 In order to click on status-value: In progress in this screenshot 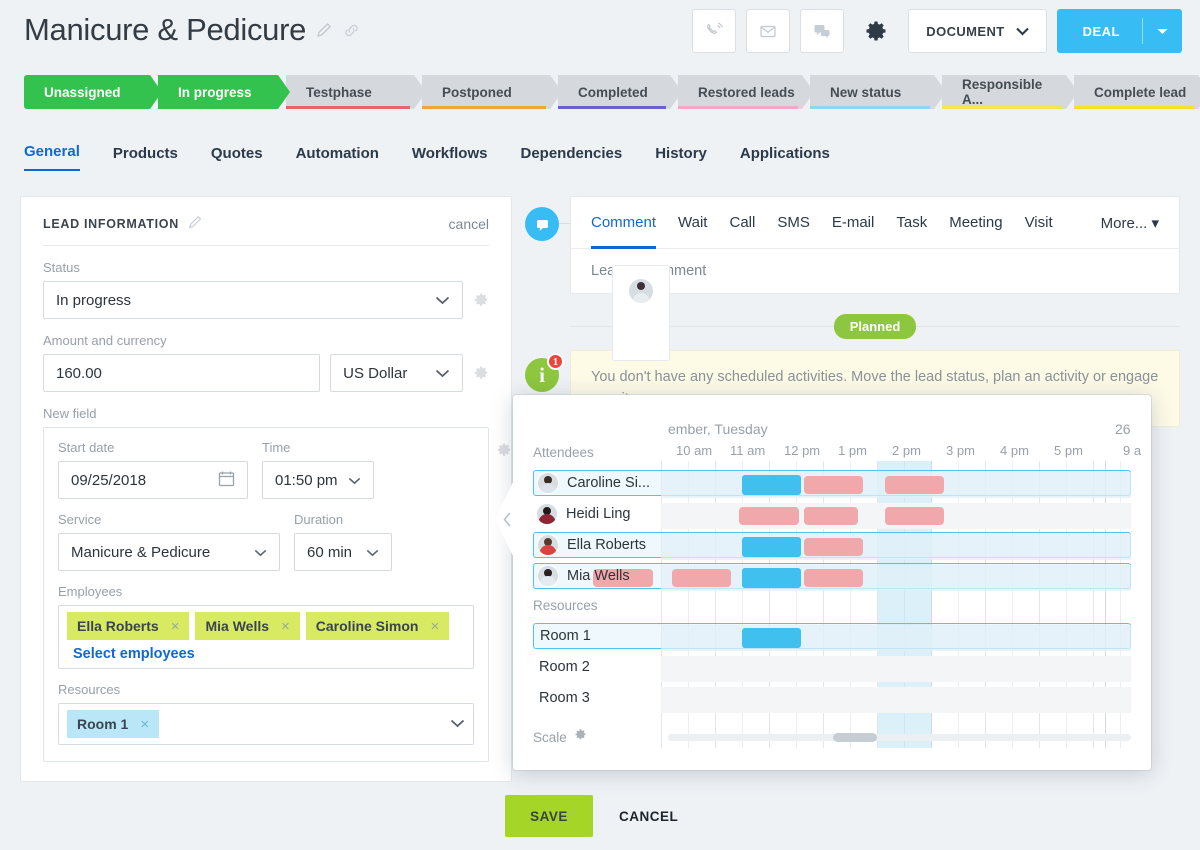, I will do `click(94, 300)`.